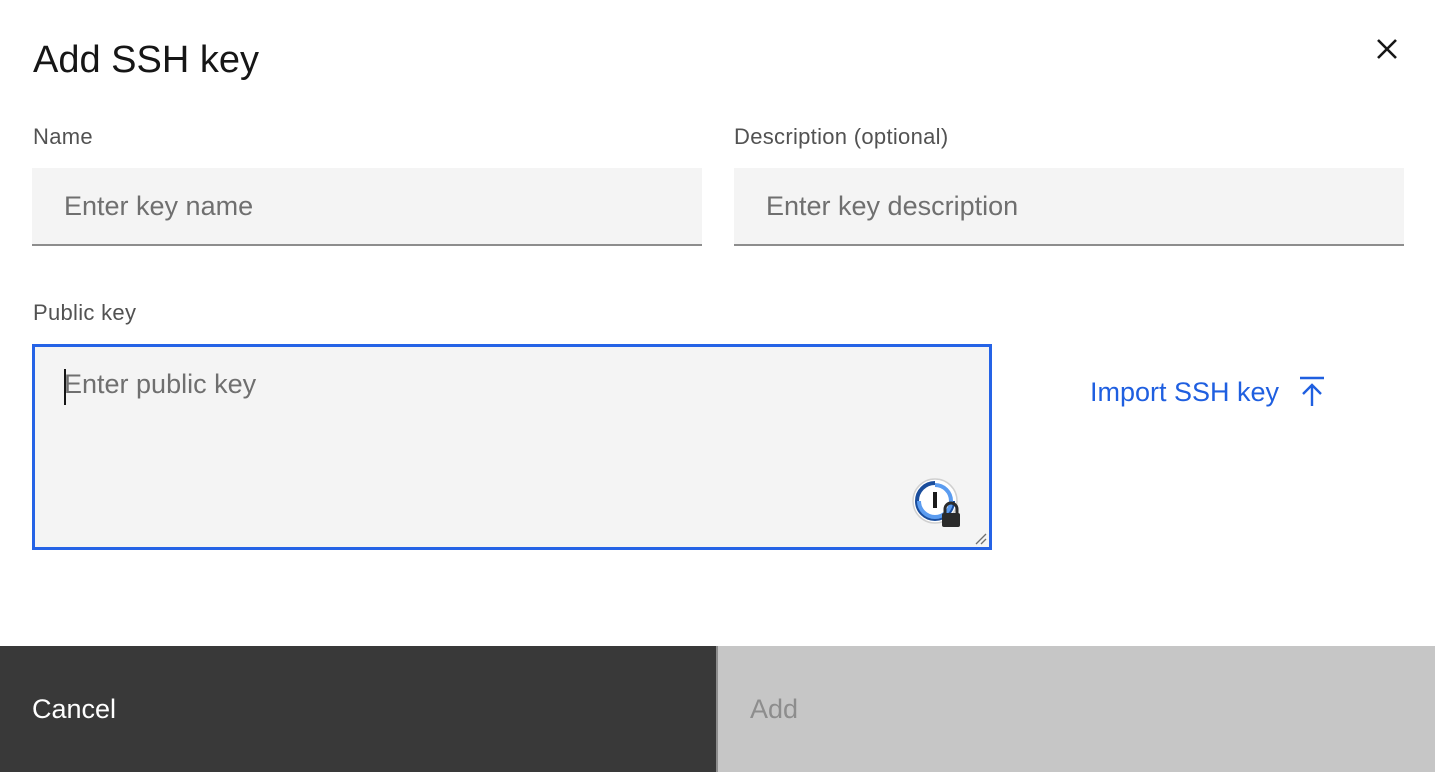 This screenshot has height=772, width=1435. I want to click on public-key-label: Public key, so click(85, 312).